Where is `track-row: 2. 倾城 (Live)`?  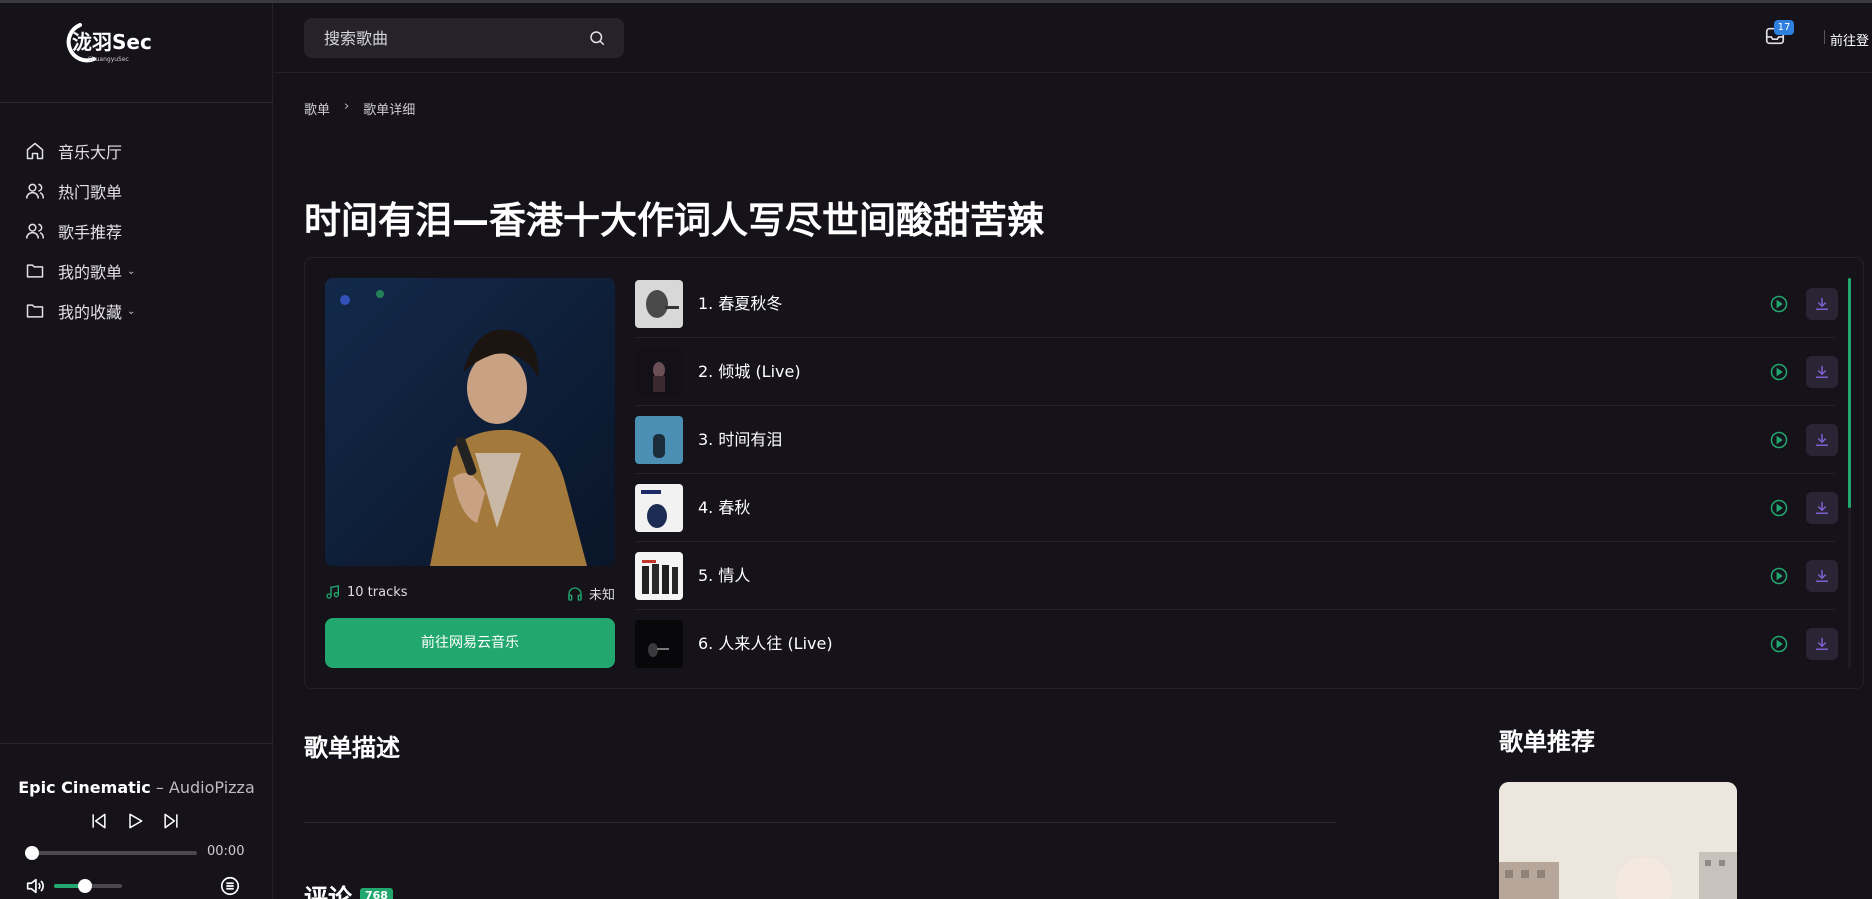
track-row: 2. 倾城 (Live) is located at coordinates (1236, 372).